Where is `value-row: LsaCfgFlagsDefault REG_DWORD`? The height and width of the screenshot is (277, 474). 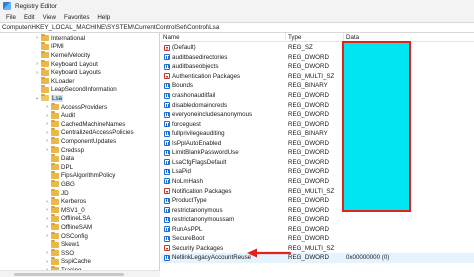 value-row: LsaCfgFlagsDefault REG_DWORD is located at coordinates (317, 163).